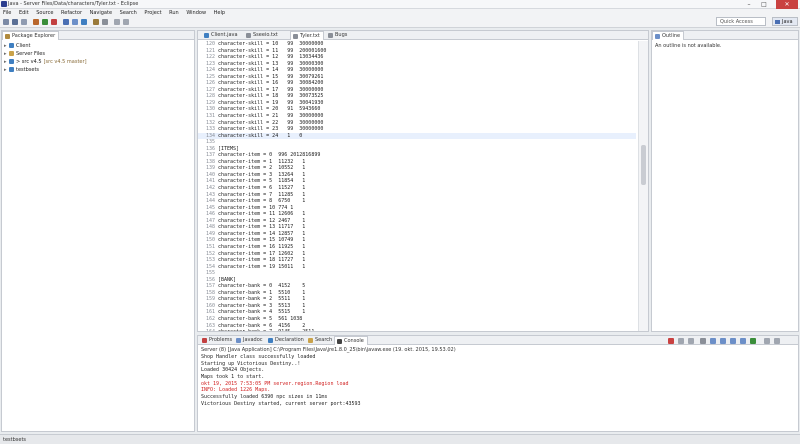  What do you see at coordinates (4, 4) in the screenshot?
I see `eclipse-icon` at bounding box center [4, 4].